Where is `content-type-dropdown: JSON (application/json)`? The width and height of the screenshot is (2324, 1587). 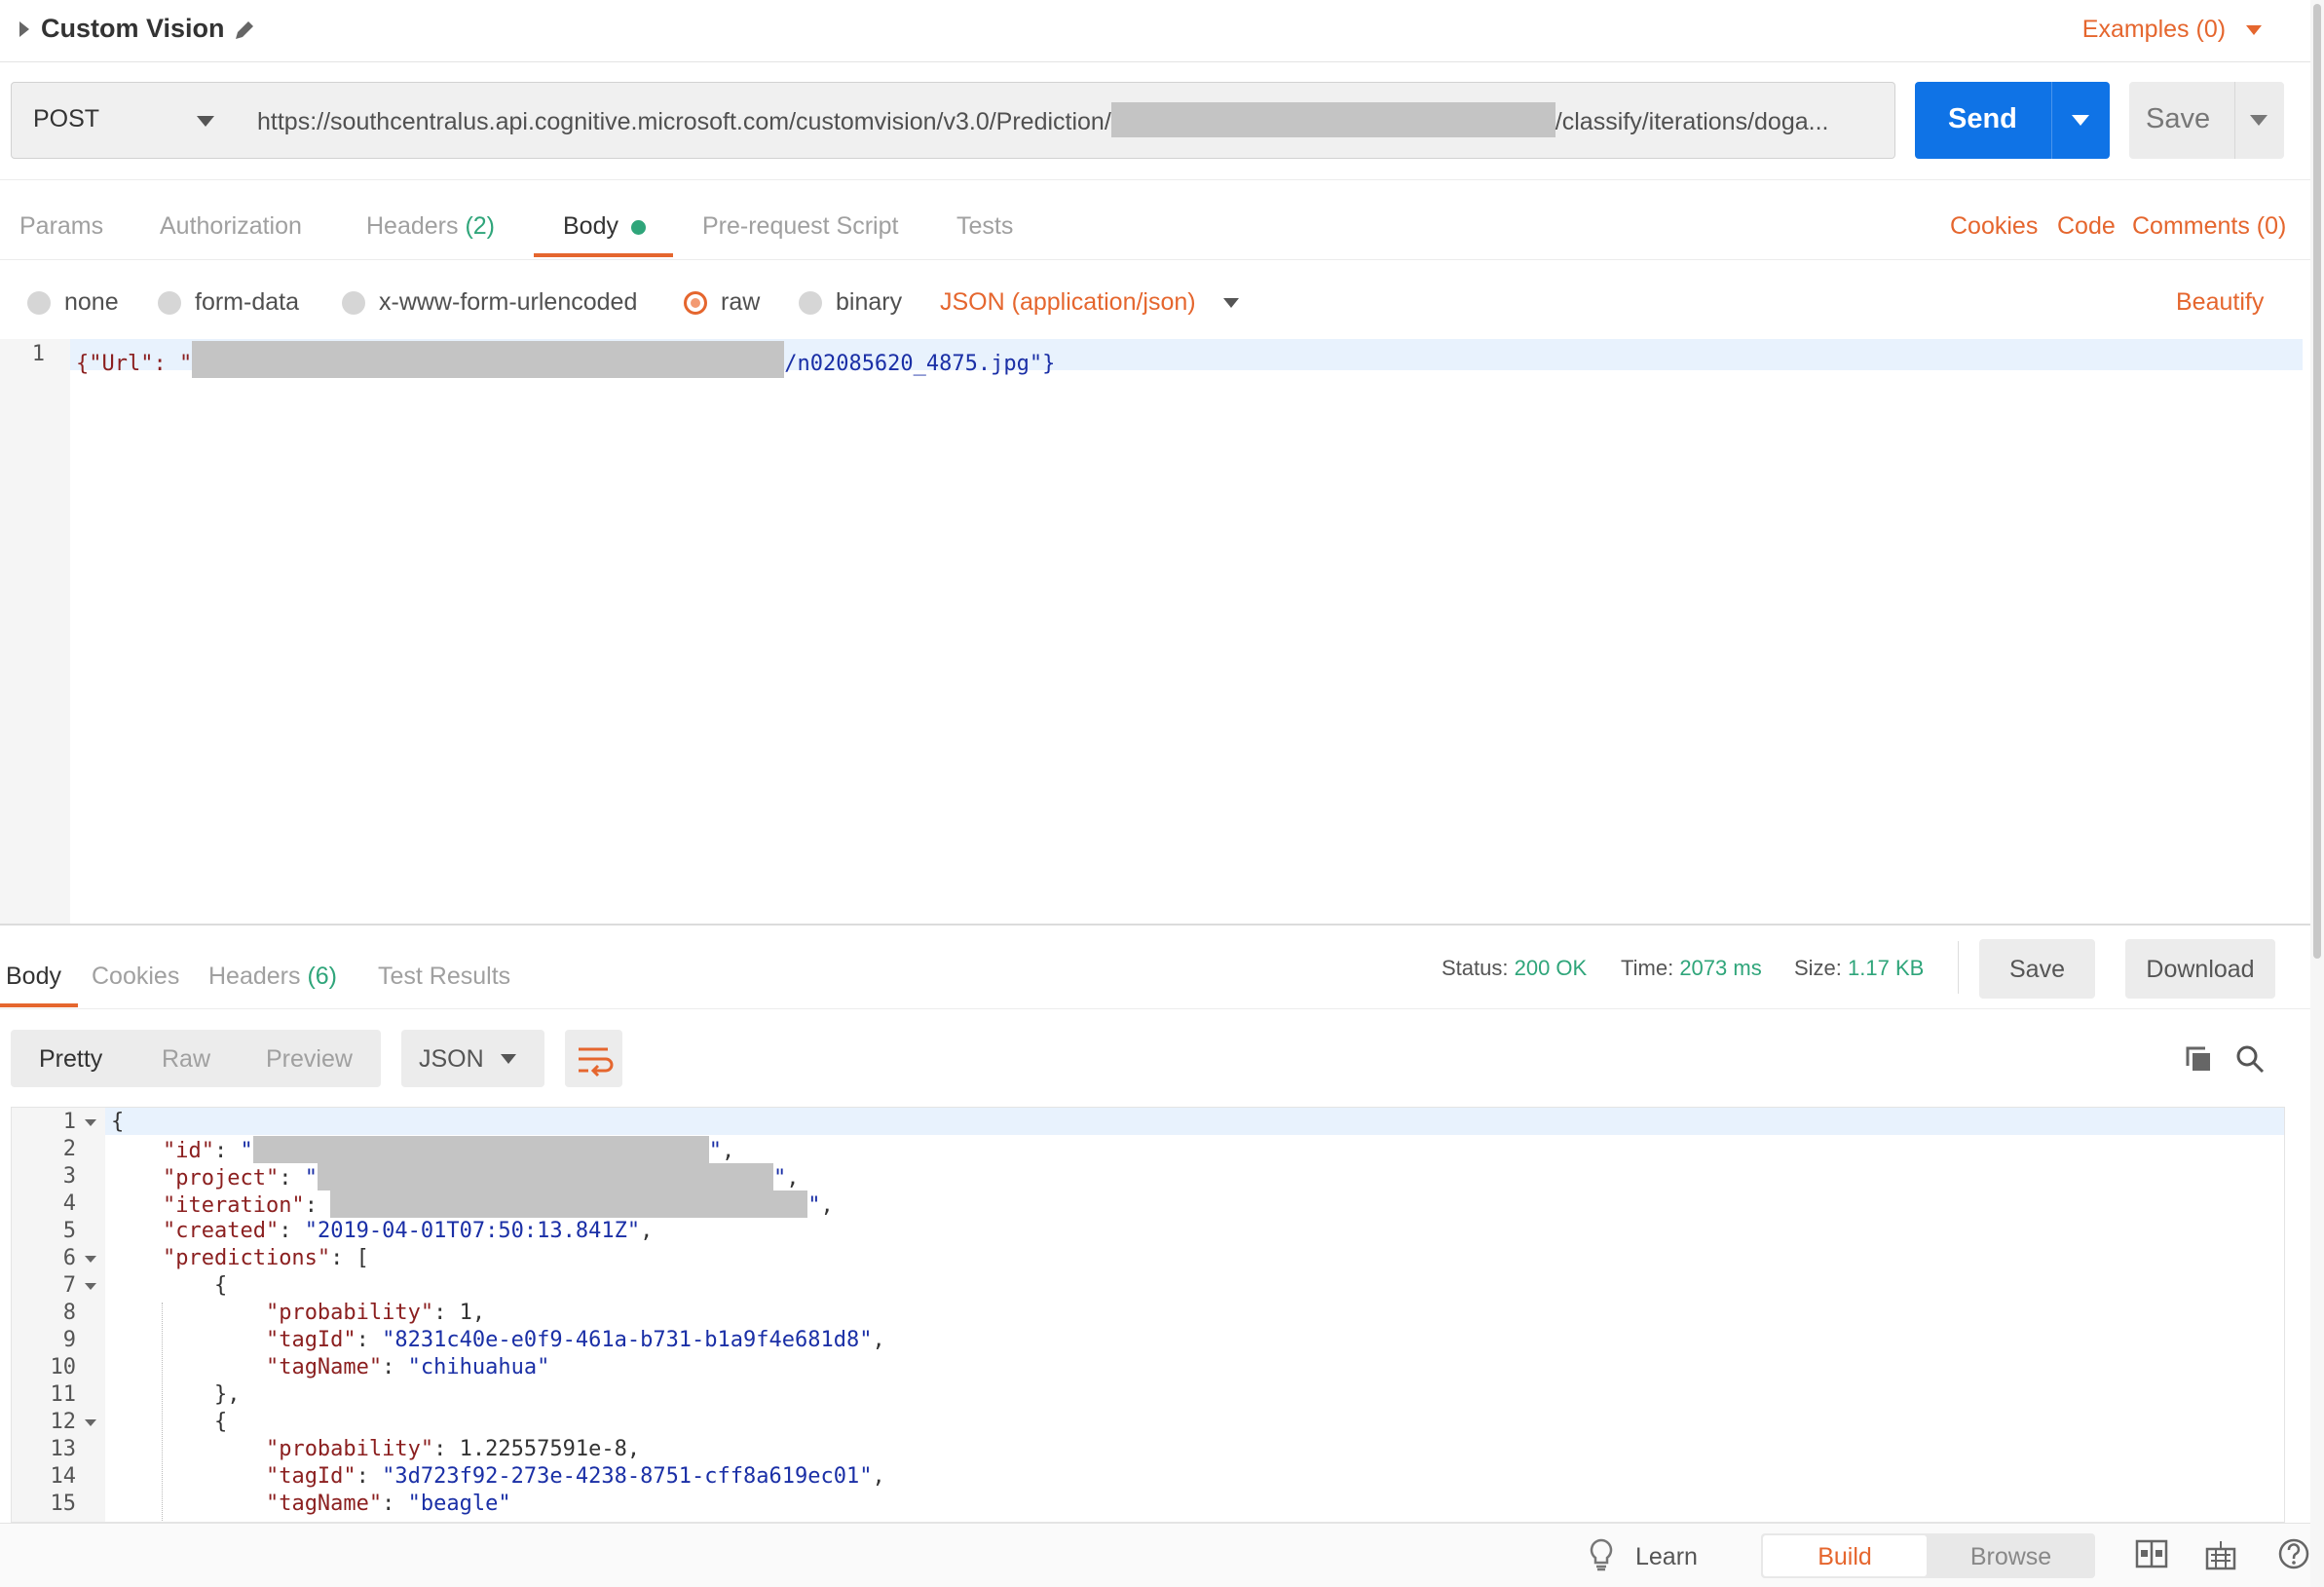
content-type-dropdown: JSON (application/json) is located at coordinates (1089, 302).